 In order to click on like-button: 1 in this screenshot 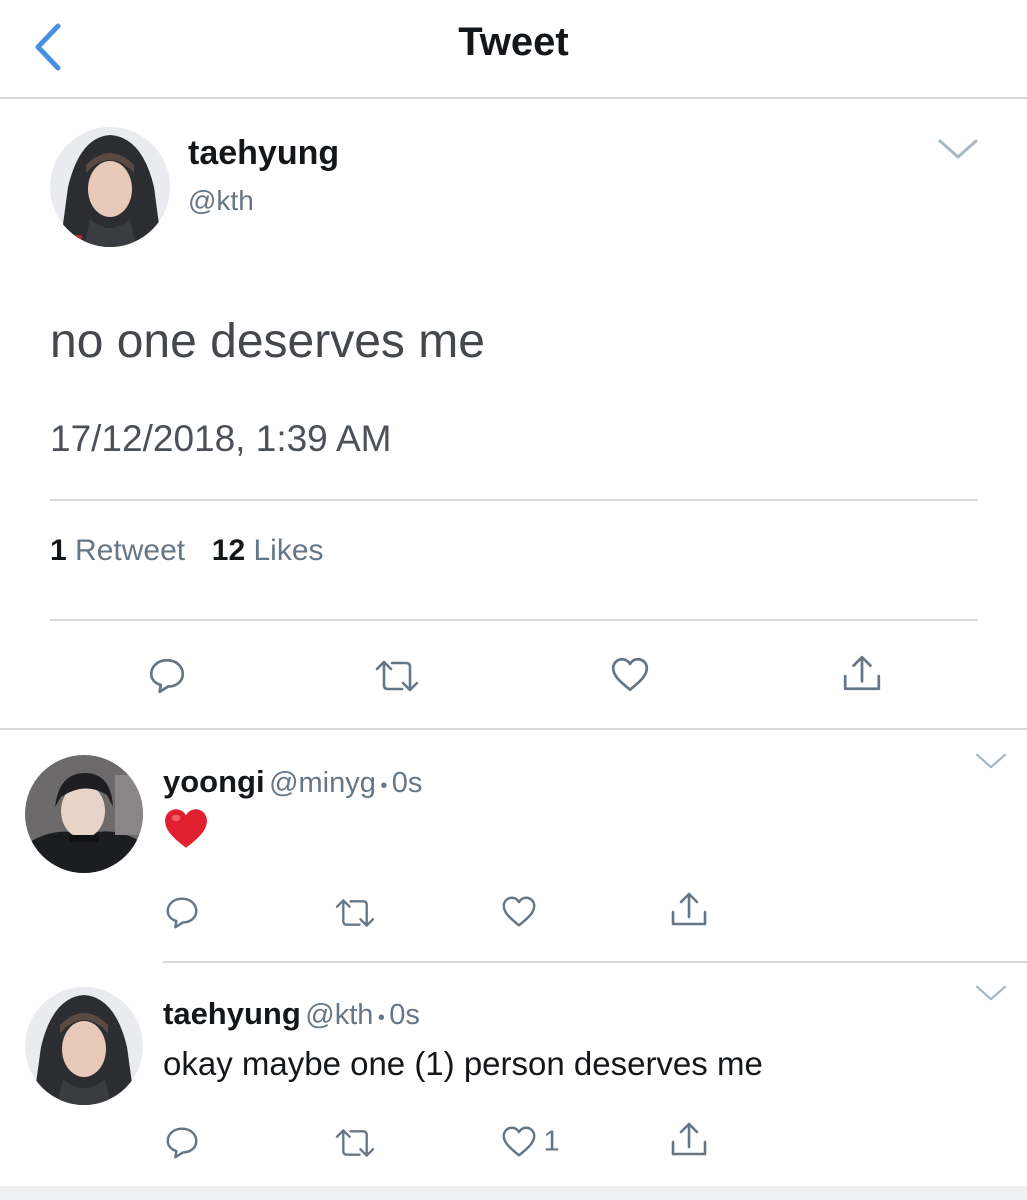, I will do `click(539, 1142)`.